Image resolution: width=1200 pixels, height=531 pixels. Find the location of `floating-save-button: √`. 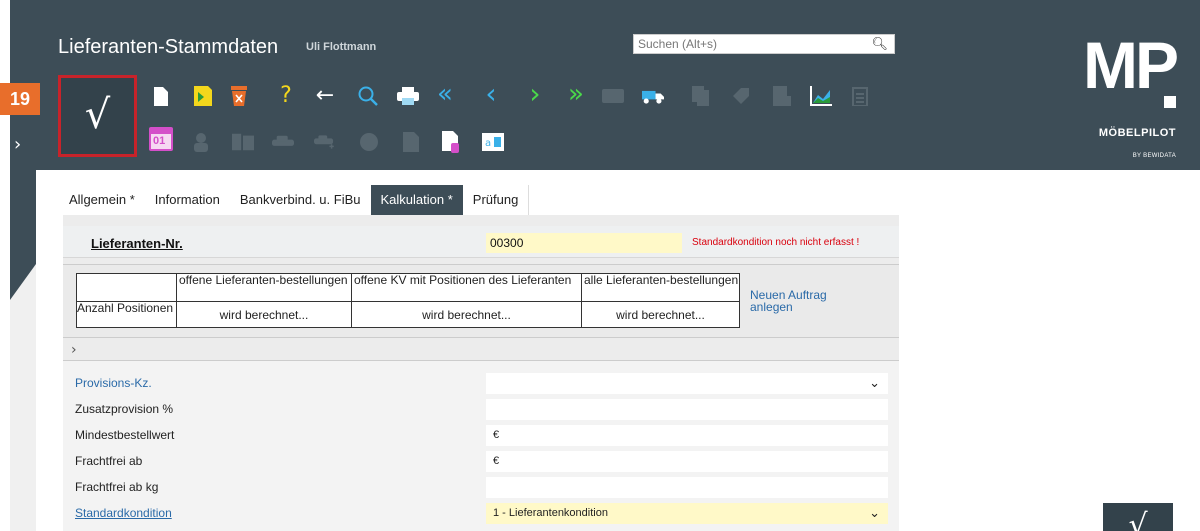

floating-save-button: √ is located at coordinates (1138, 517).